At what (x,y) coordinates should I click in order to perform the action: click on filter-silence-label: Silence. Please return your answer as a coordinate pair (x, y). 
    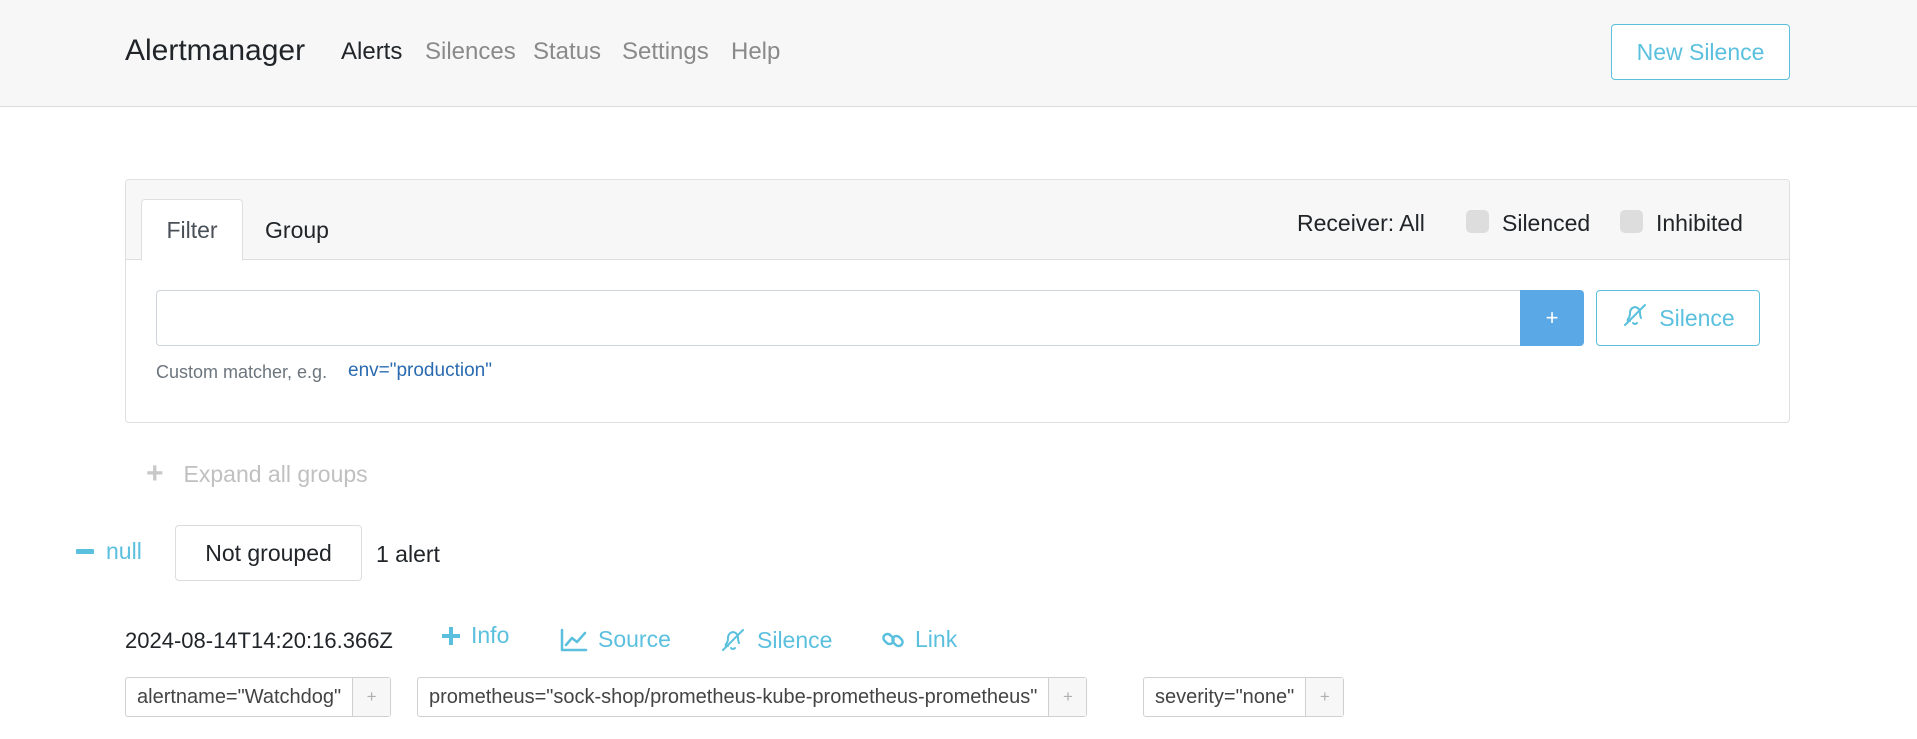
    Looking at the image, I should click on (1697, 317).